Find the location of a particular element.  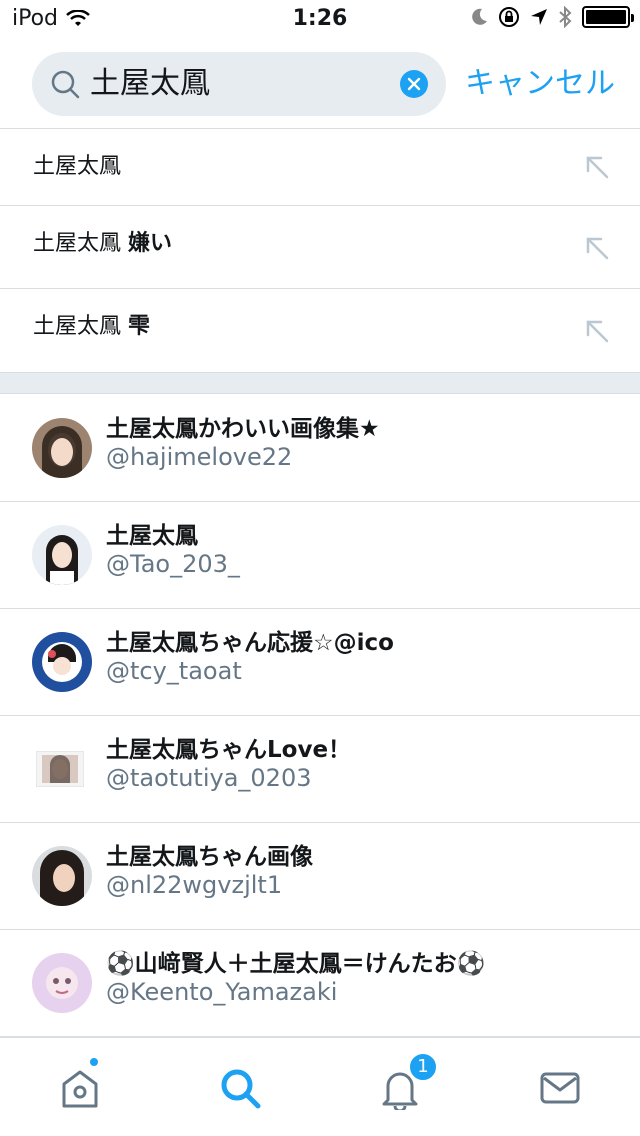

notification-badge: 1 is located at coordinates (423, 1067).